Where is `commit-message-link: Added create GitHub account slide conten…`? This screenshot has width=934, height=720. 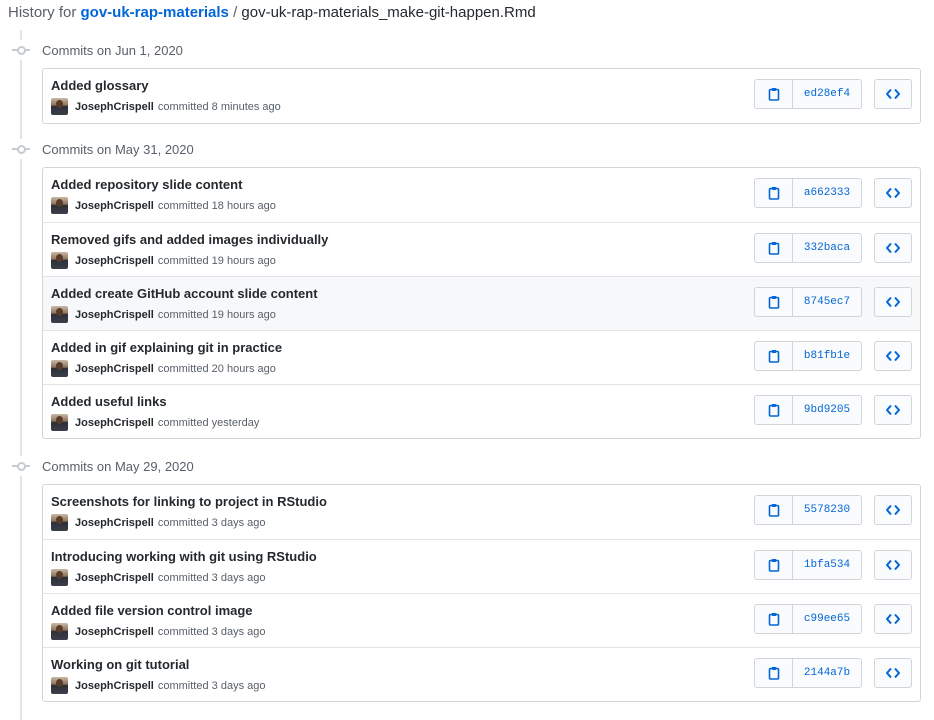 commit-message-link: Added create GitHub account slide conten… is located at coordinates (184, 293).